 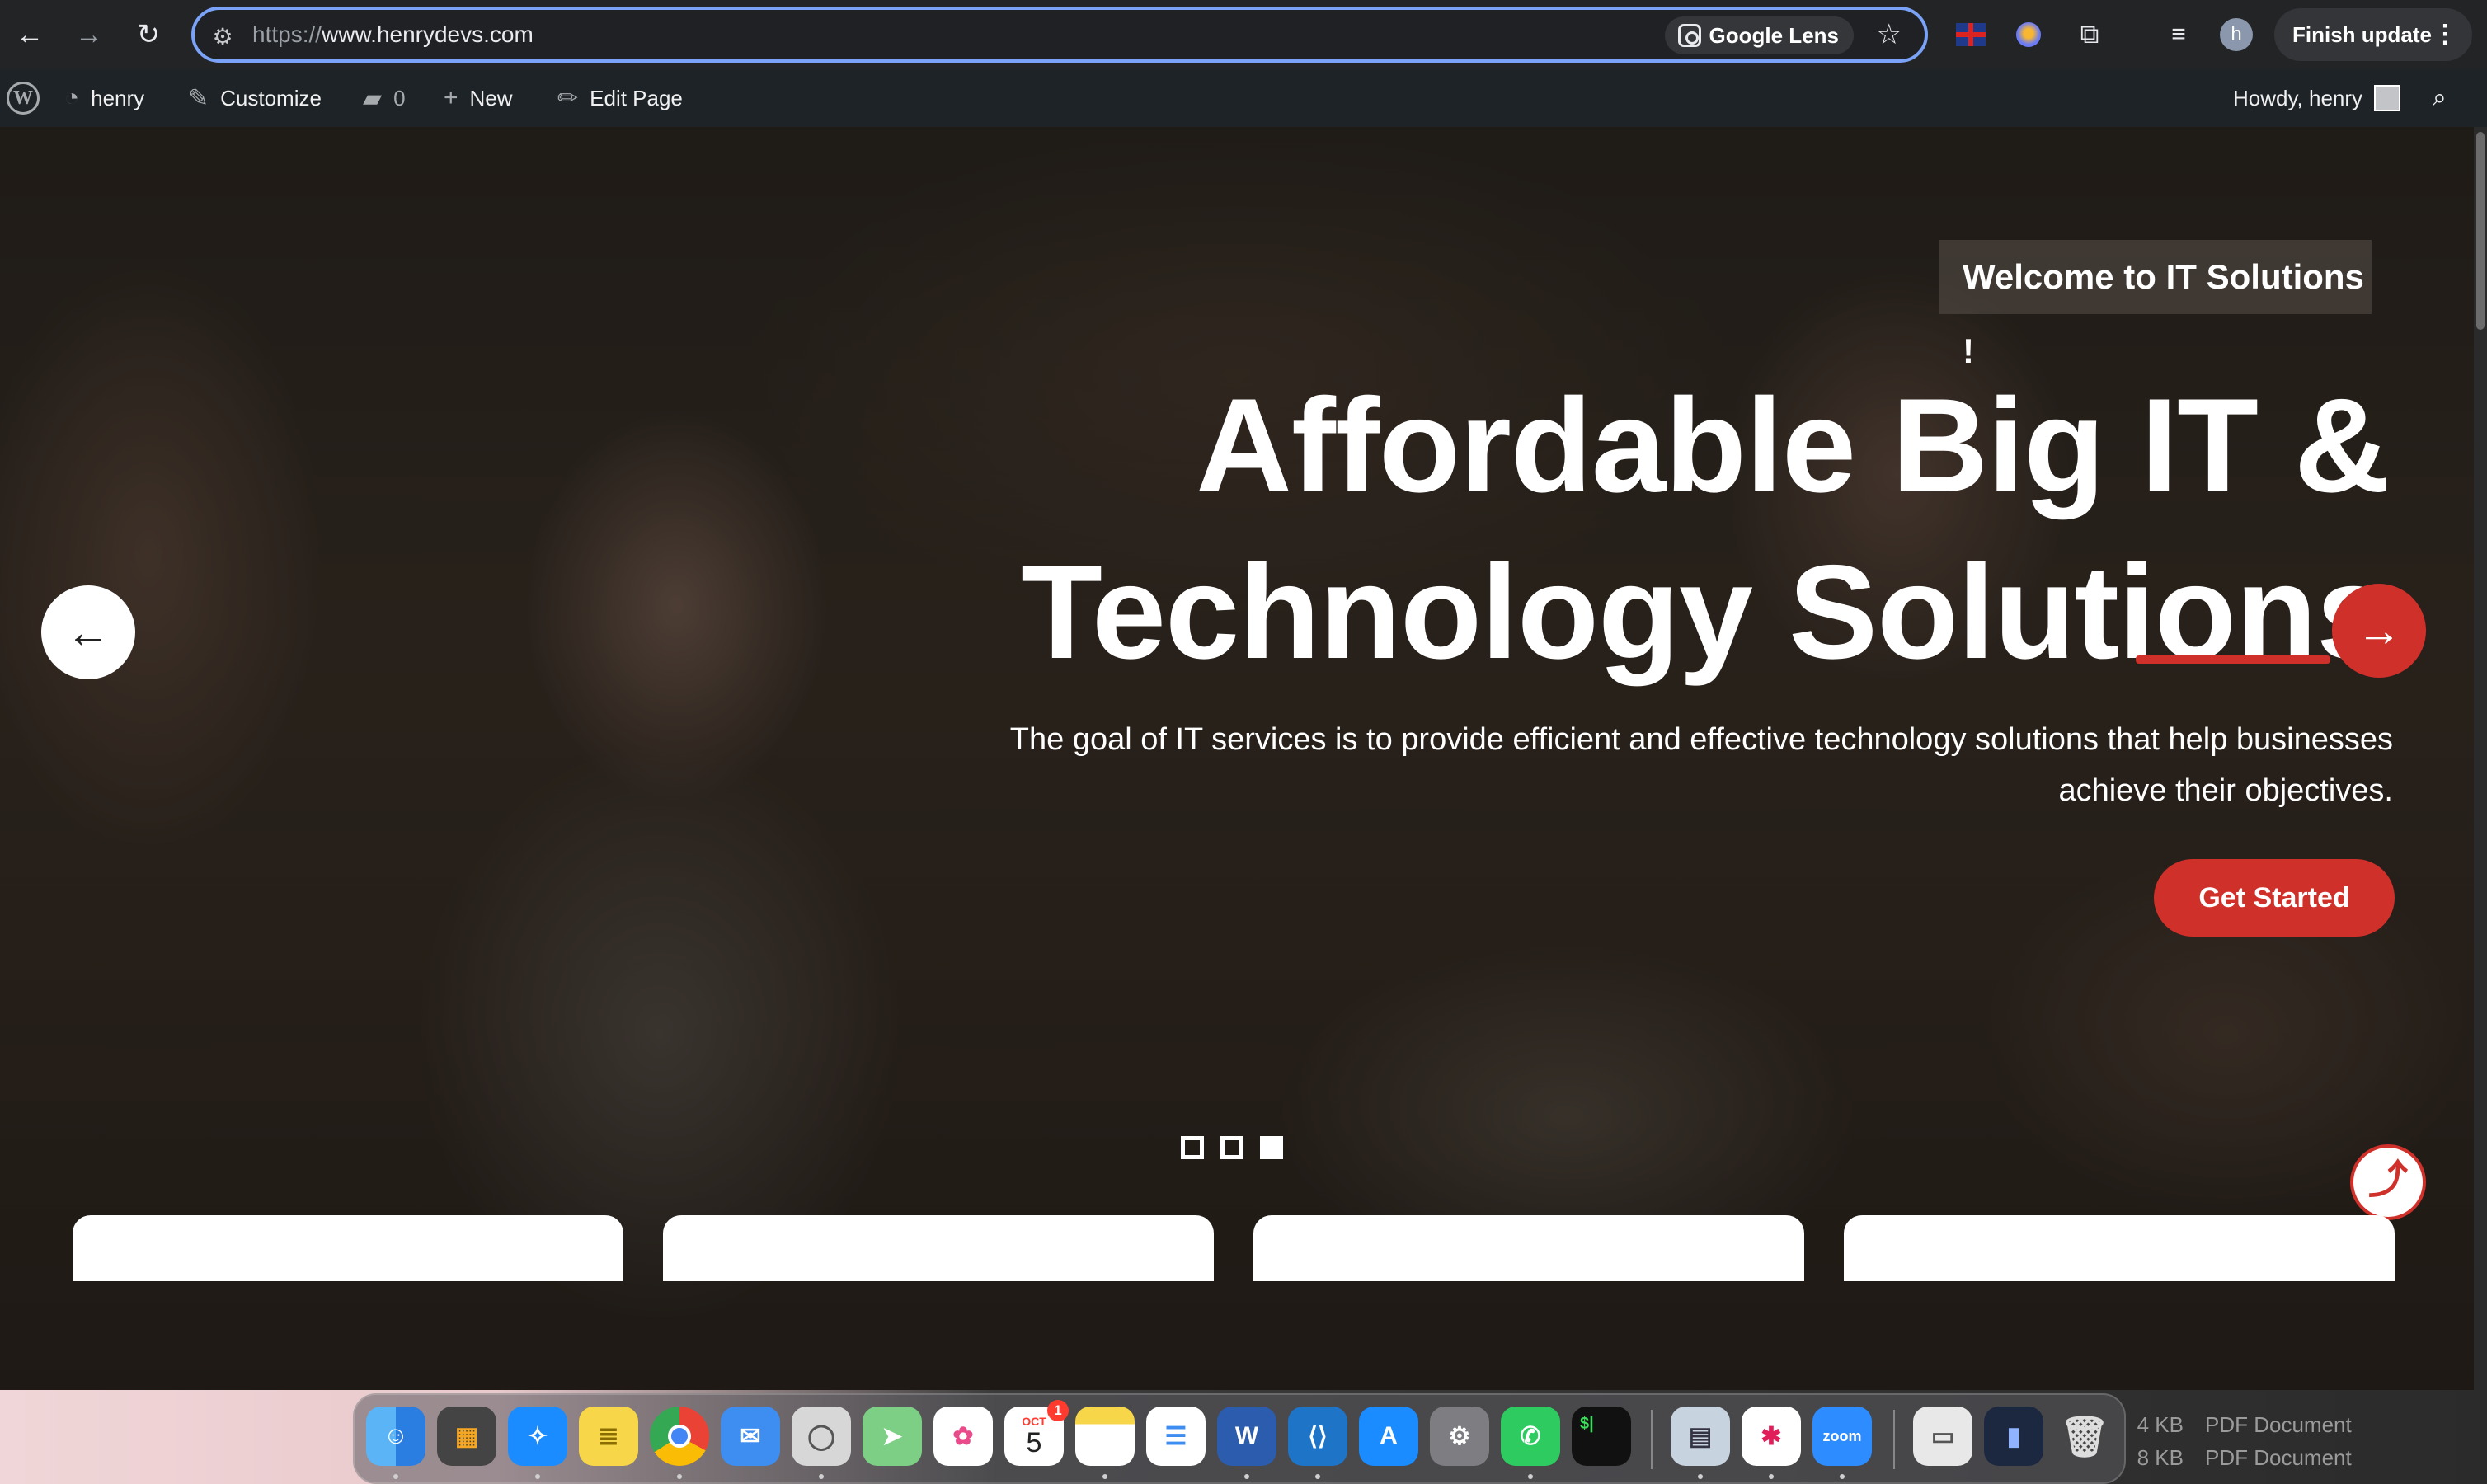 I want to click on wp-logo-button: W, so click(x=23, y=98).